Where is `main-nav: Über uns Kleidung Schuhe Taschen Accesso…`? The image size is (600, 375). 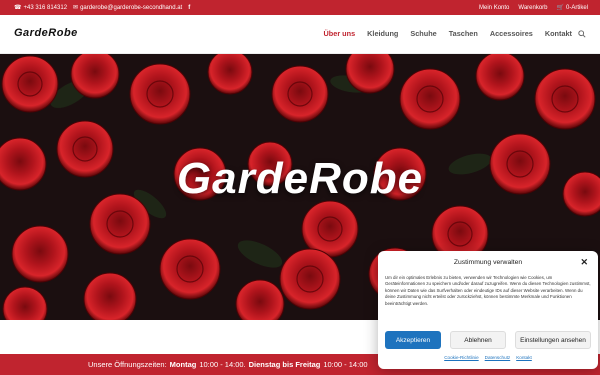 main-nav: Über uns Kleidung Schuhe Taschen Accesso… is located at coordinates (448, 33).